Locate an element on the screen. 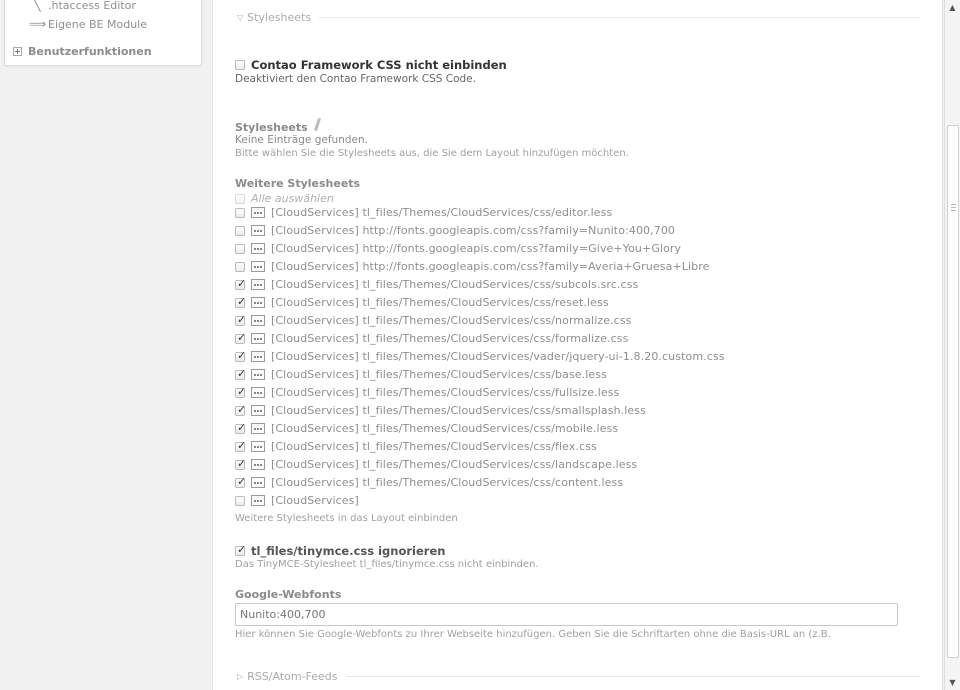 This screenshot has width=960, height=690. arrow-right-icon: ⟹ is located at coordinates (38, 24).